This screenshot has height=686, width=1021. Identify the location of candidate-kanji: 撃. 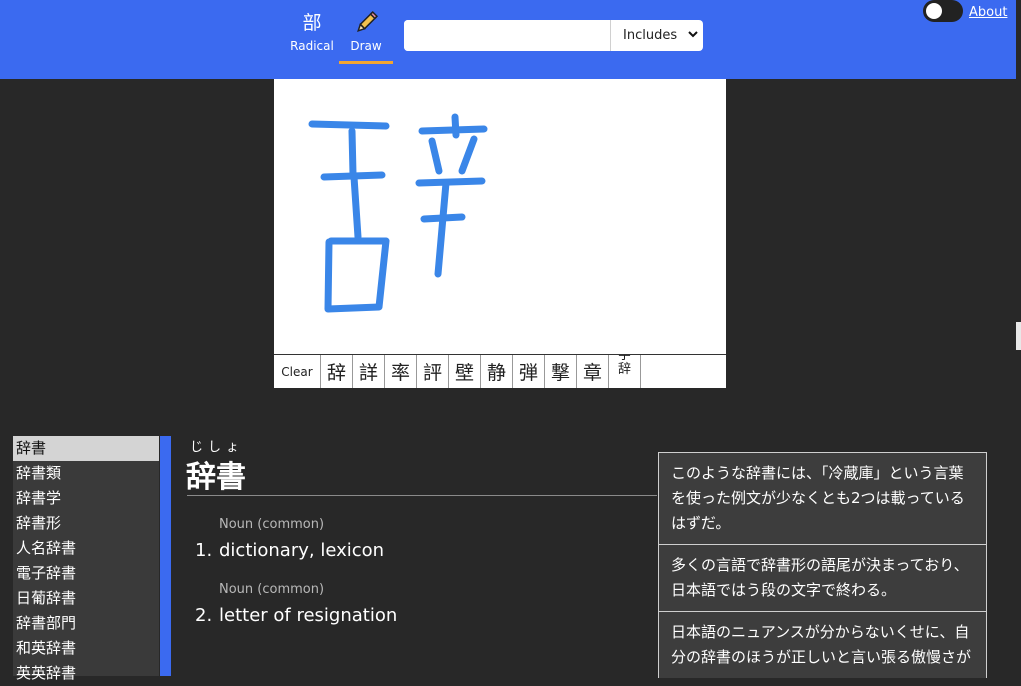
(561, 371).